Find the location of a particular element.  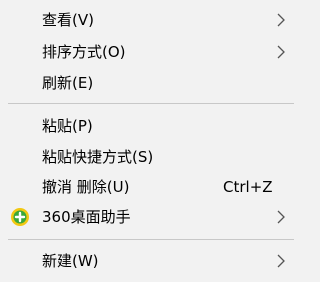

menu-item-label: 粘贴(P) is located at coordinates (67, 126).